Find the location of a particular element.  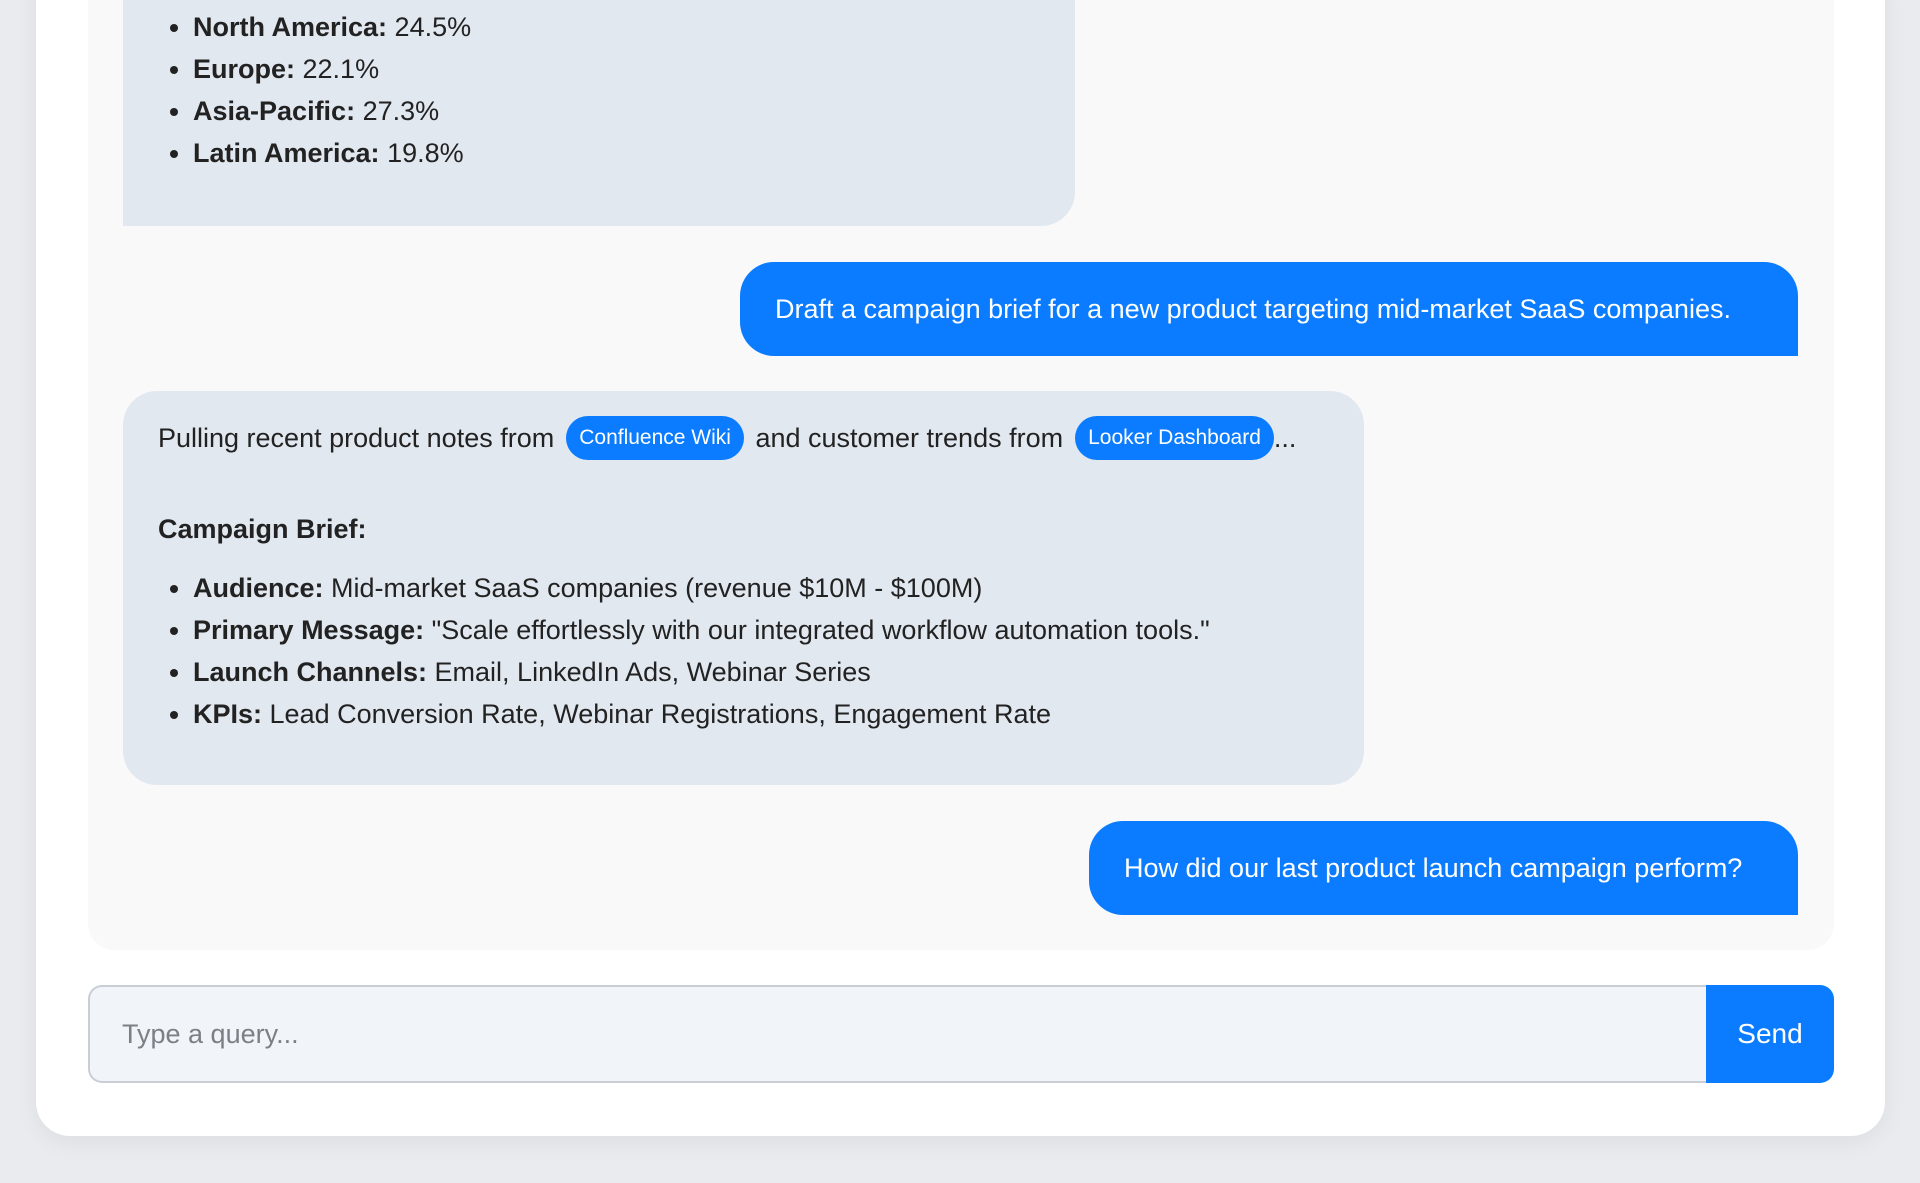

item-label: Asia-Pacific: is located at coordinates (274, 111).